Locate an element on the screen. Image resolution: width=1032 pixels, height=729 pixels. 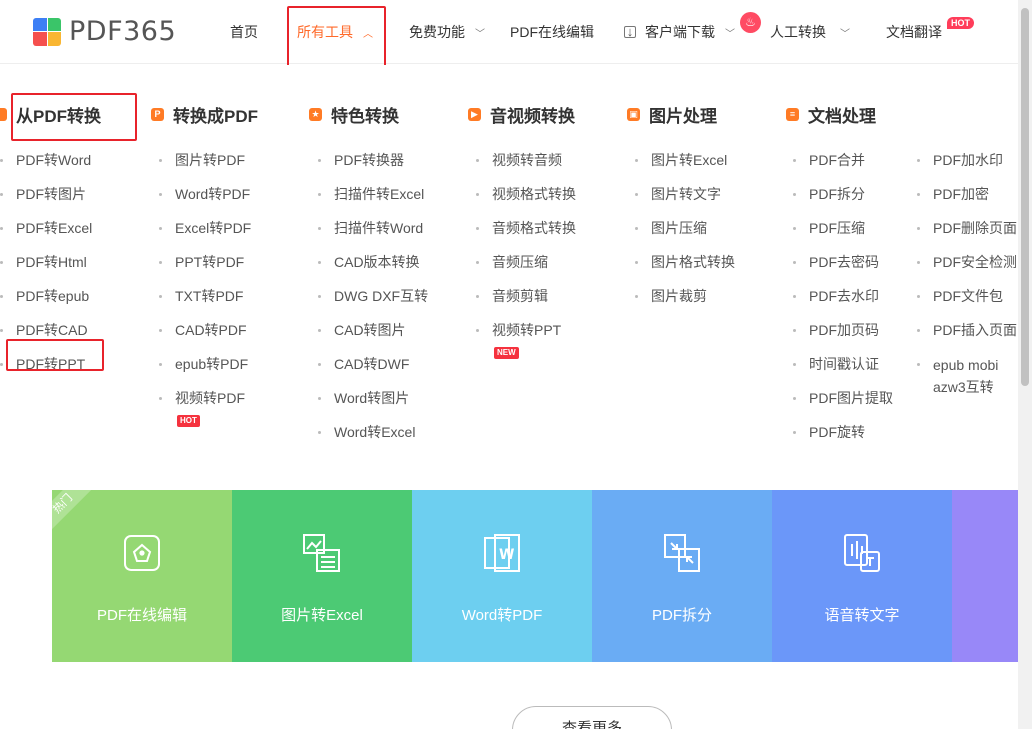
menu-item: PDF转Word is located at coordinates (50, 167).